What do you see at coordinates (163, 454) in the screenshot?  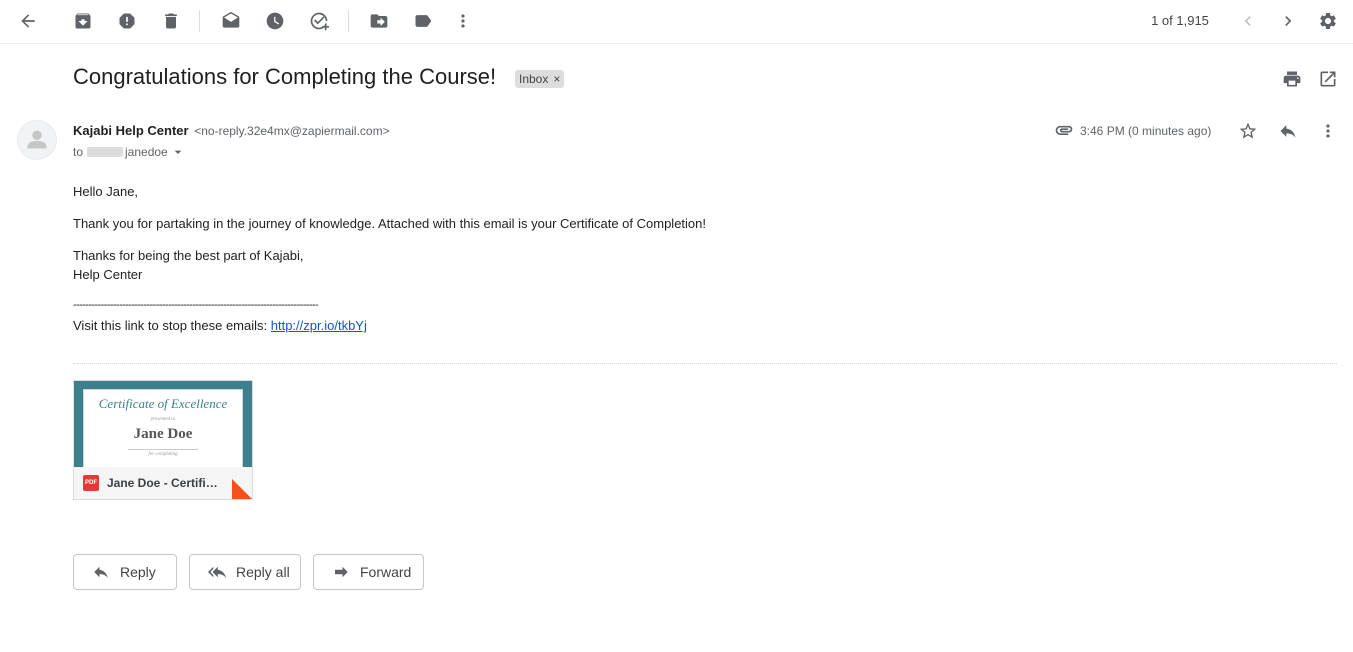 I see `certificate-for: for completing` at bounding box center [163, 454].